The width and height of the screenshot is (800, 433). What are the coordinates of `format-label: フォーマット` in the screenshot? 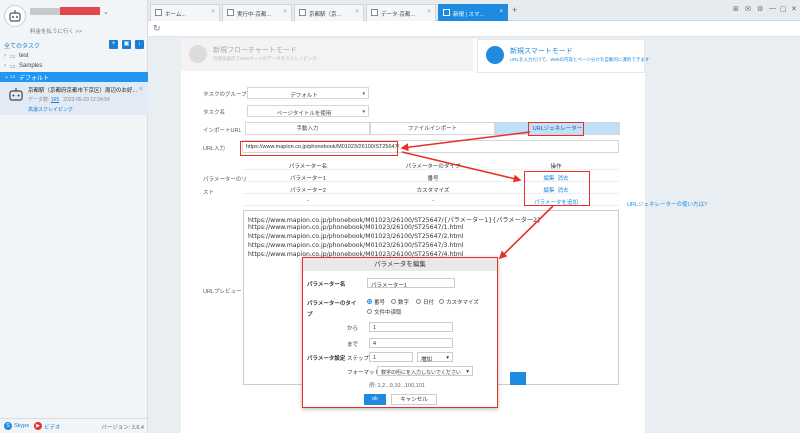 It's located at (364, 373).